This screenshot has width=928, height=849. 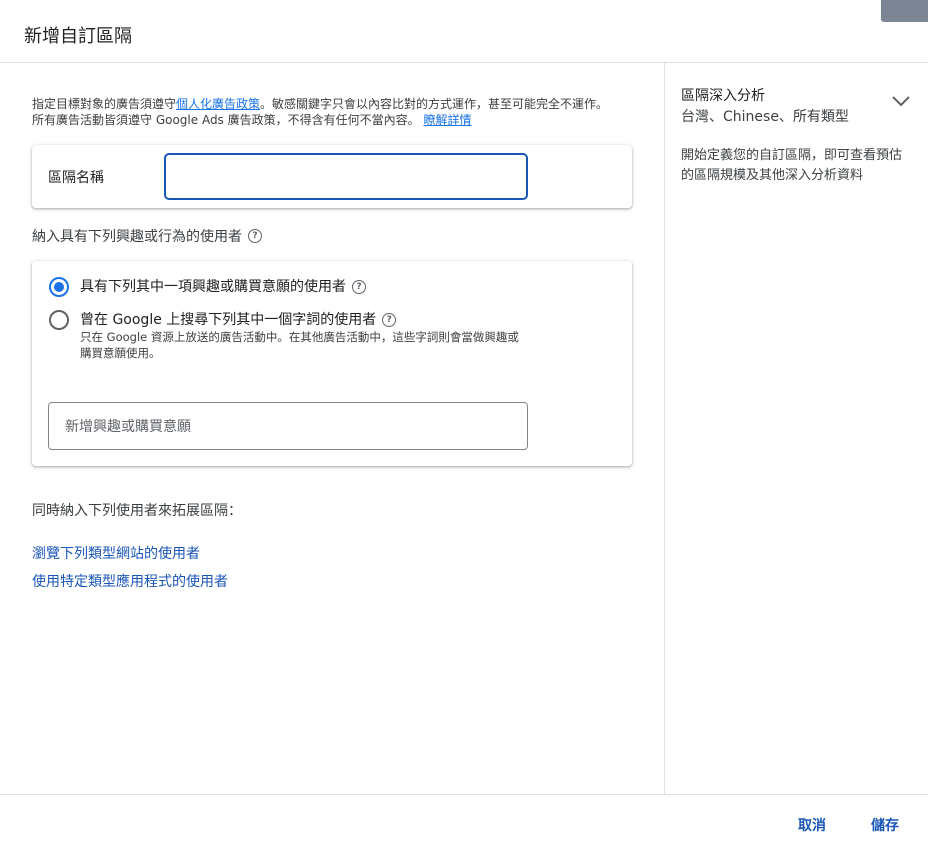 What do you see at coordinates (346, 176) in the screenshot?
I see `segment-name-input` at bounding box center [346, 176].